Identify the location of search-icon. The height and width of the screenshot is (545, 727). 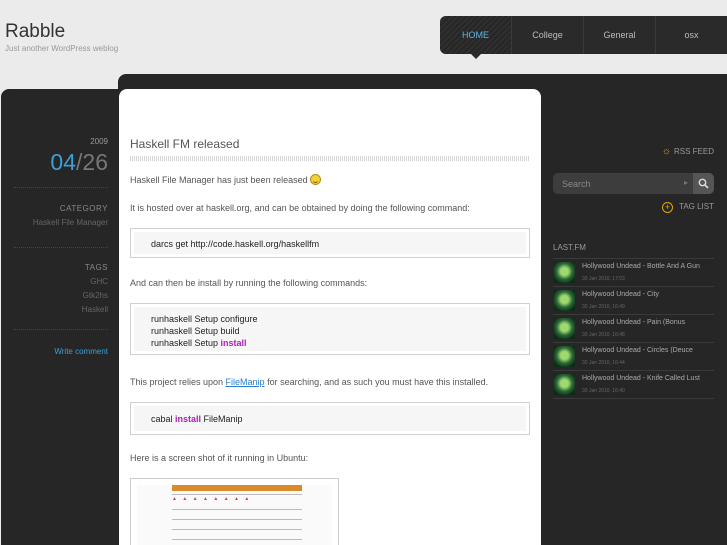
(703, 183).